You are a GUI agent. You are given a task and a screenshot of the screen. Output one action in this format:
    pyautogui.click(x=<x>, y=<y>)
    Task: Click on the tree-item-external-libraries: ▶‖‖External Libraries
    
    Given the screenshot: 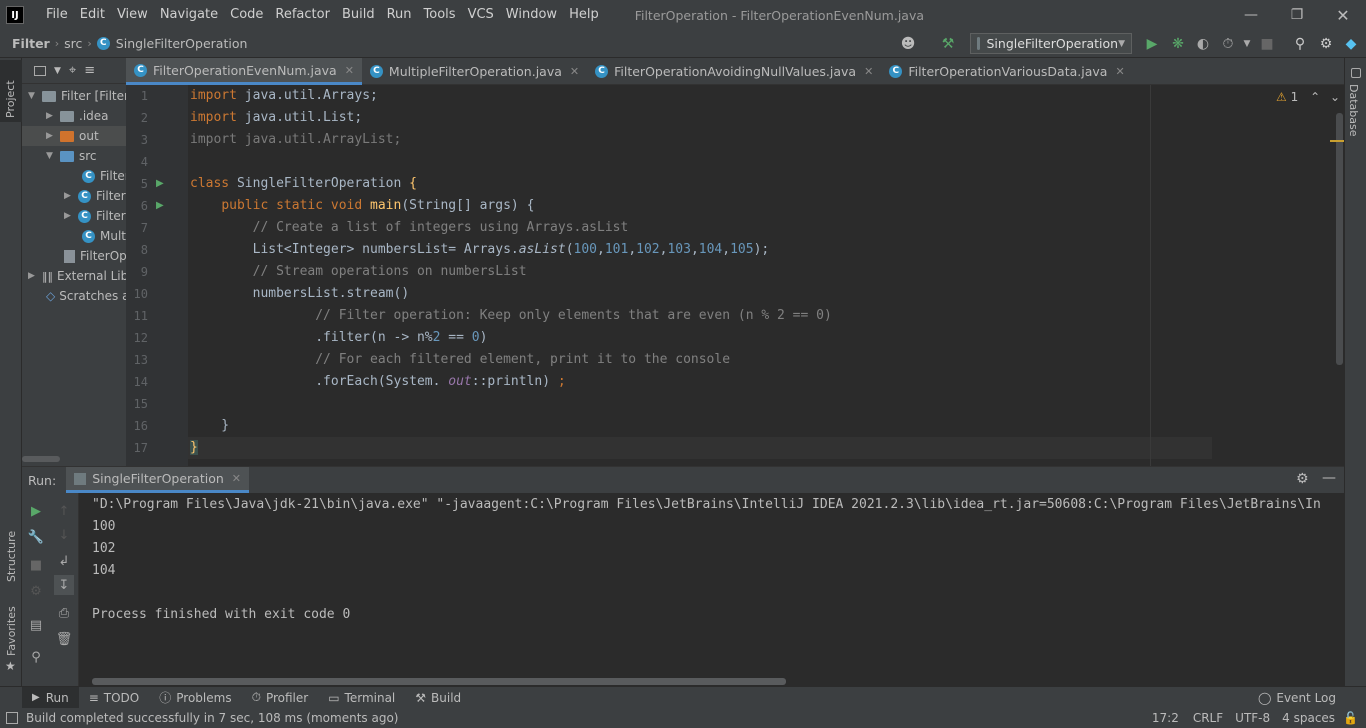 What is the action you would take?
    pyautogui.click(x=77, y=276)
    